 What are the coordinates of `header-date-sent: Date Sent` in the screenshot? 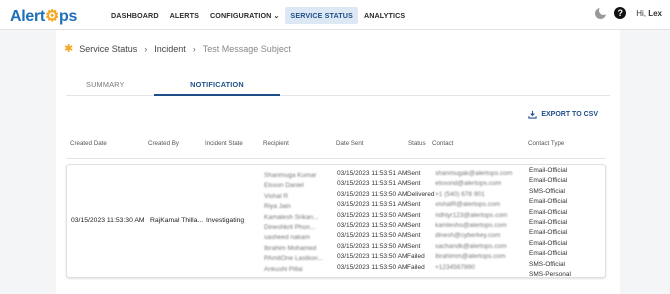 It's located at (350, 143).